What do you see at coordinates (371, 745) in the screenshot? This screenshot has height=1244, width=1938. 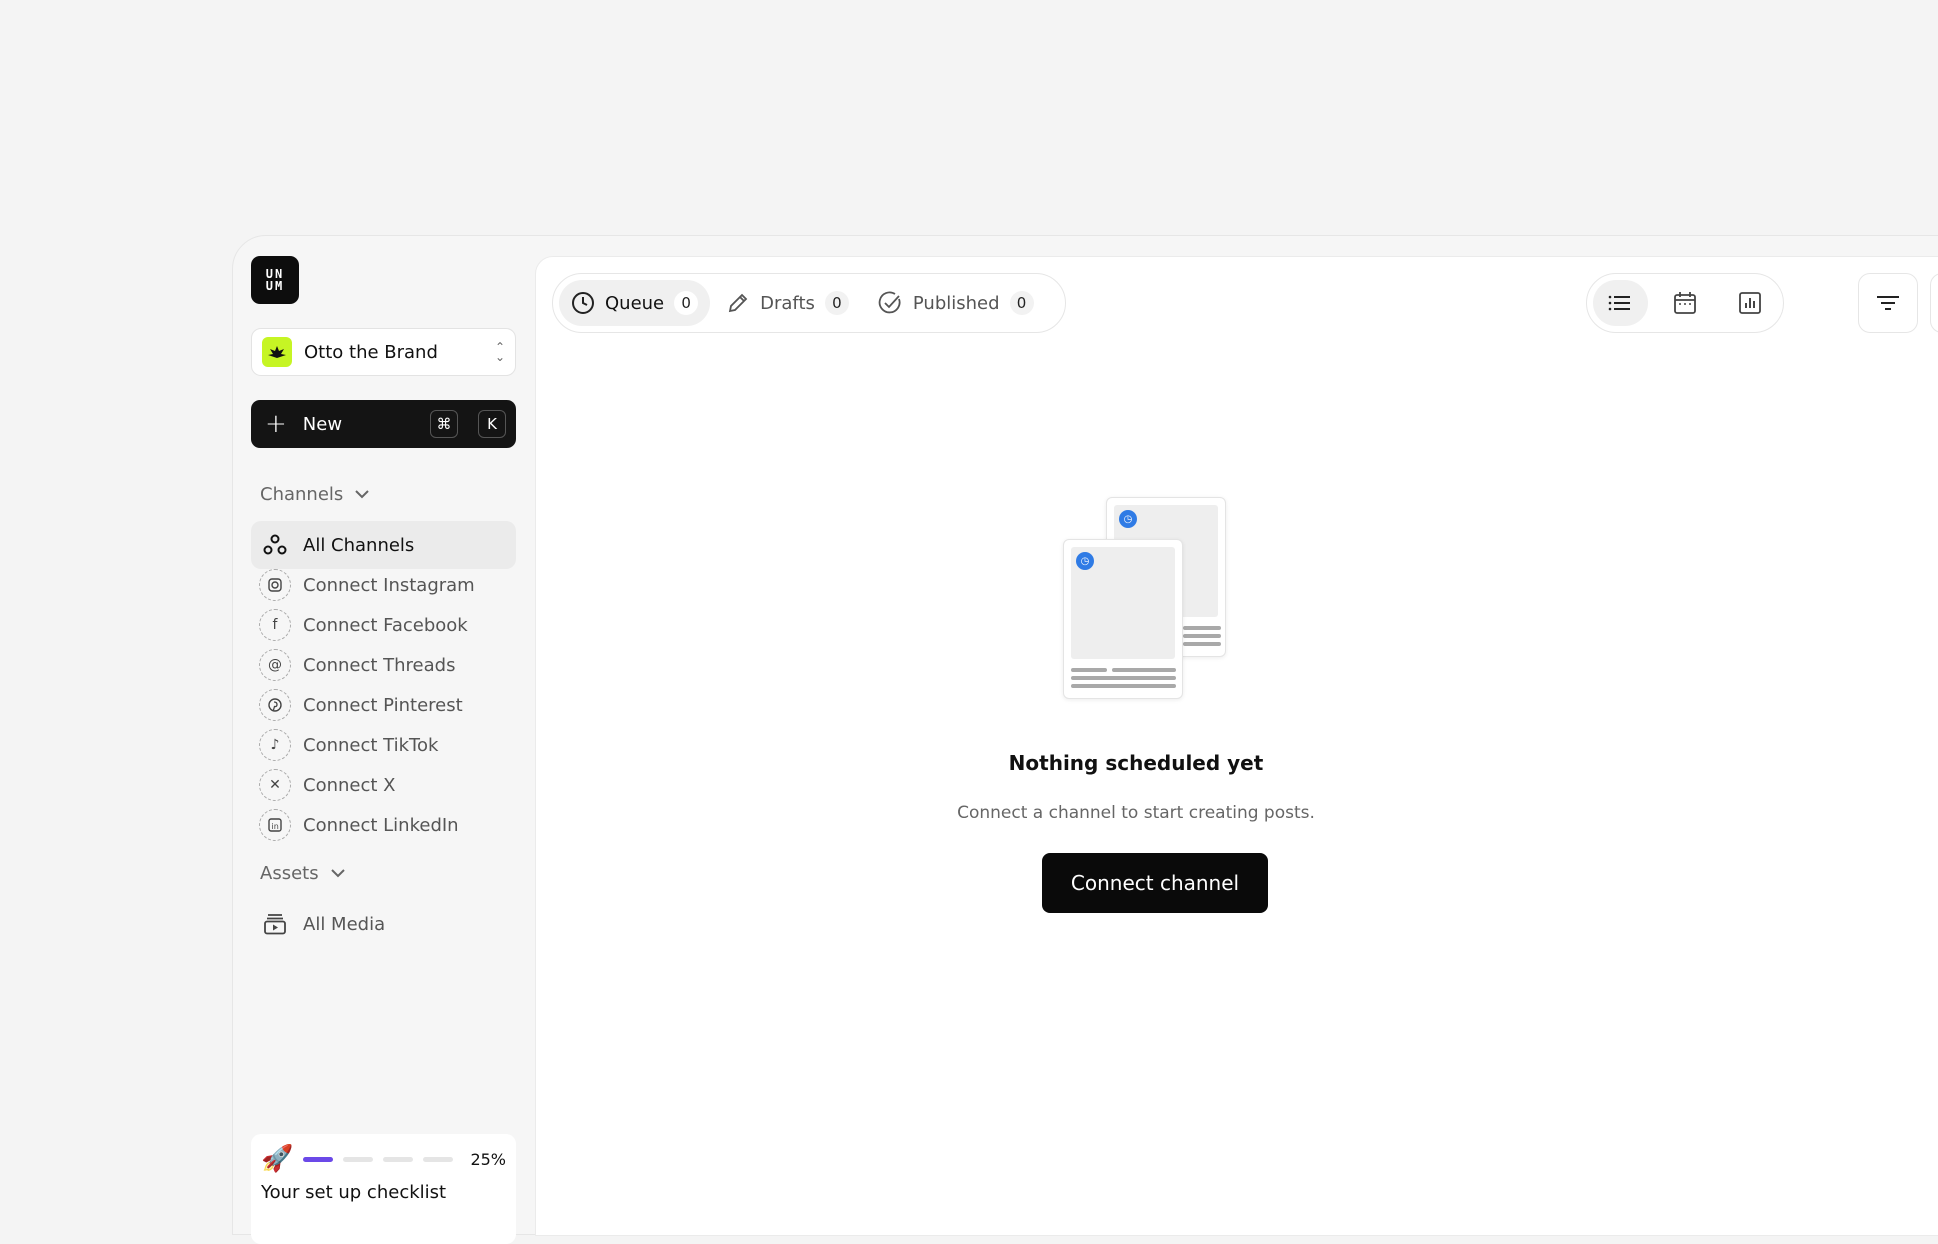 I see `sidebar-item-label: Connect TikTok` at bounding box center [371, 745].